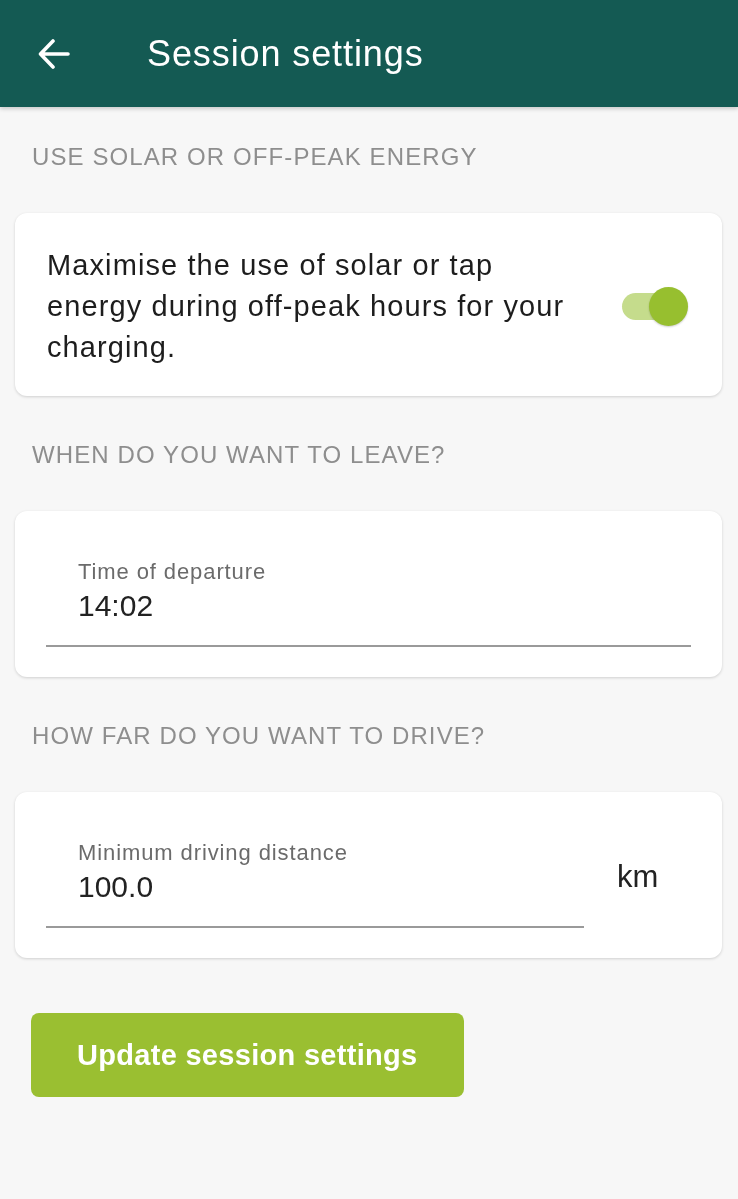 This screenshot has width=738, height=1199. What do you see at coordinates (239, 455) in the screenshot?
I see `section-heading: WHEN DO YOU WANT TO LEAVE?` at bounding box center [239, 455].